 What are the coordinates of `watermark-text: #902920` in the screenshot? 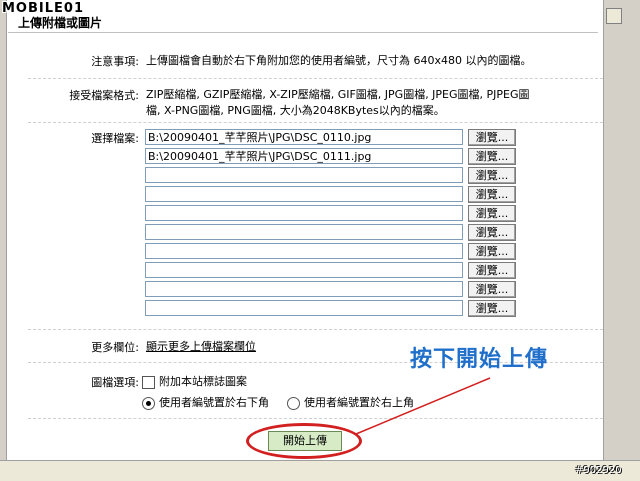 It's located at (598, 470).